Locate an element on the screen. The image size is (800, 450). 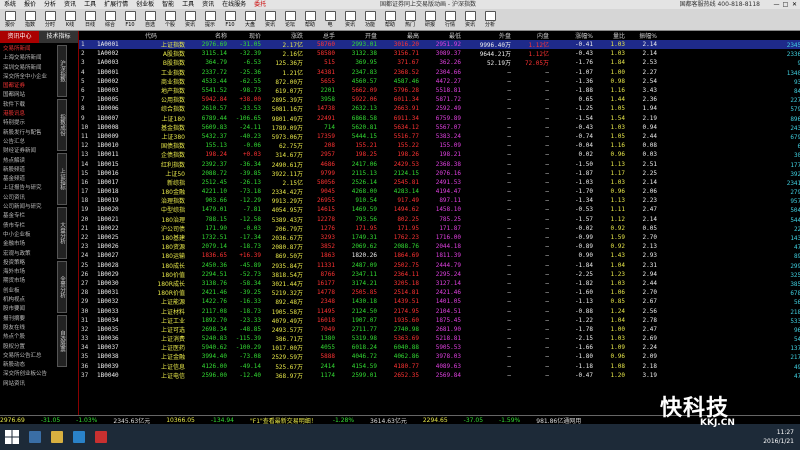
sidebar-item: 中小企业板 is located at coordinates (29, 235).